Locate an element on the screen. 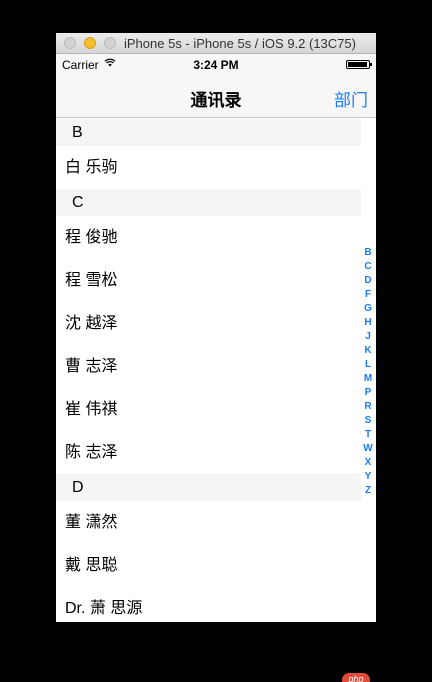 Image resolution: width=432 pixels, height=682 pixels. page-title: 通讯录 is located at coordinates (216, 100).